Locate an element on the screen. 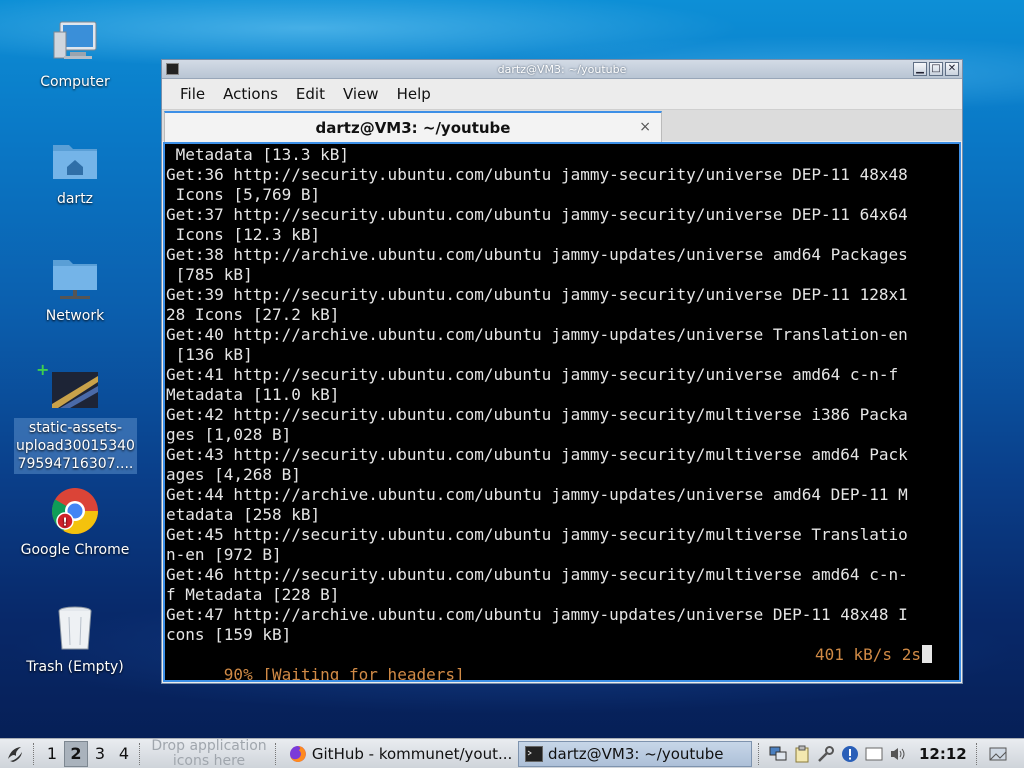  desktop-icon-home-folder: dartz is located at coordinates (75, 172).